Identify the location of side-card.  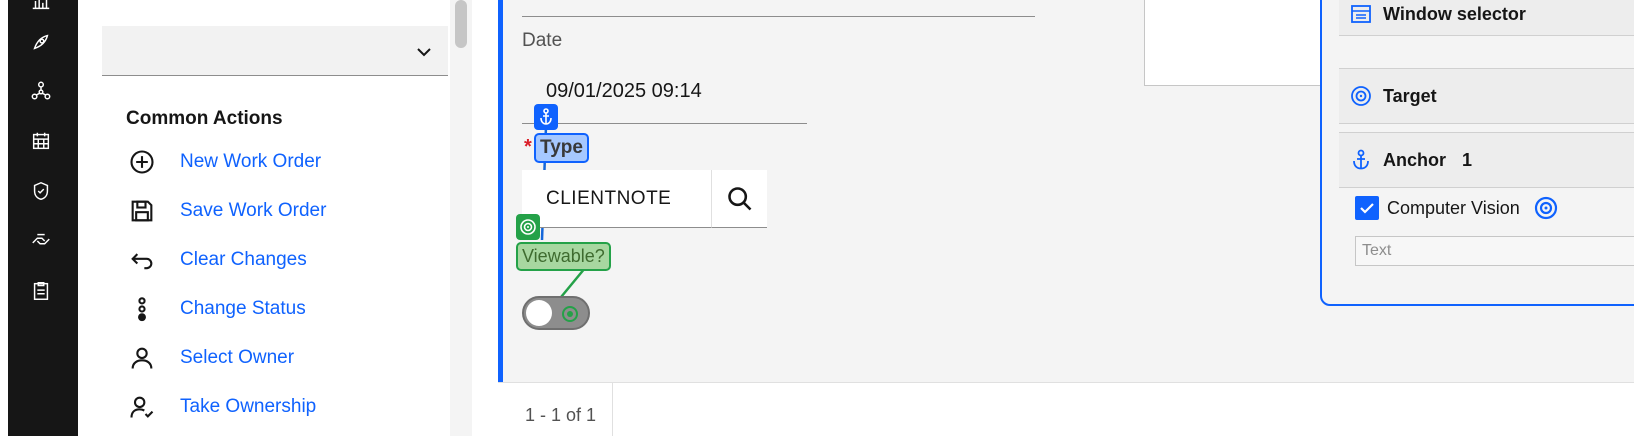
(1244, 43).